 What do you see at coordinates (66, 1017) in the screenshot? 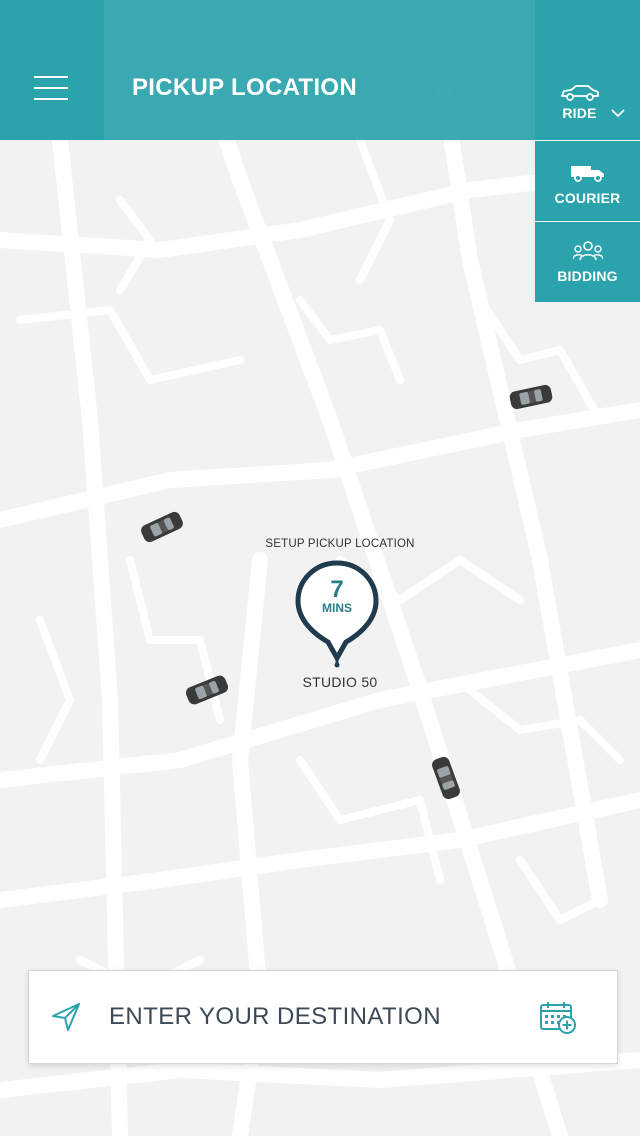
I see `send-arrow-icon` at bounding box center [66, 1017].